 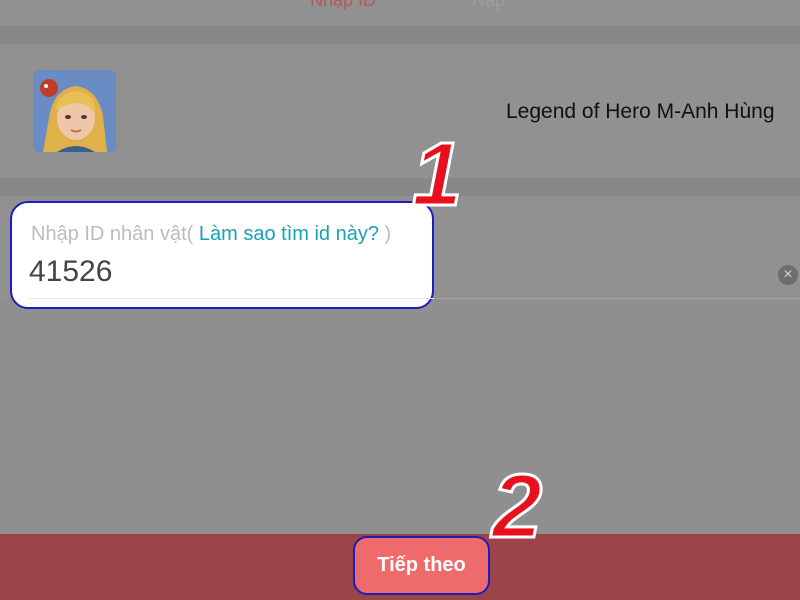 I want to click on clear-icon: ×, so click(x=788, y=275).